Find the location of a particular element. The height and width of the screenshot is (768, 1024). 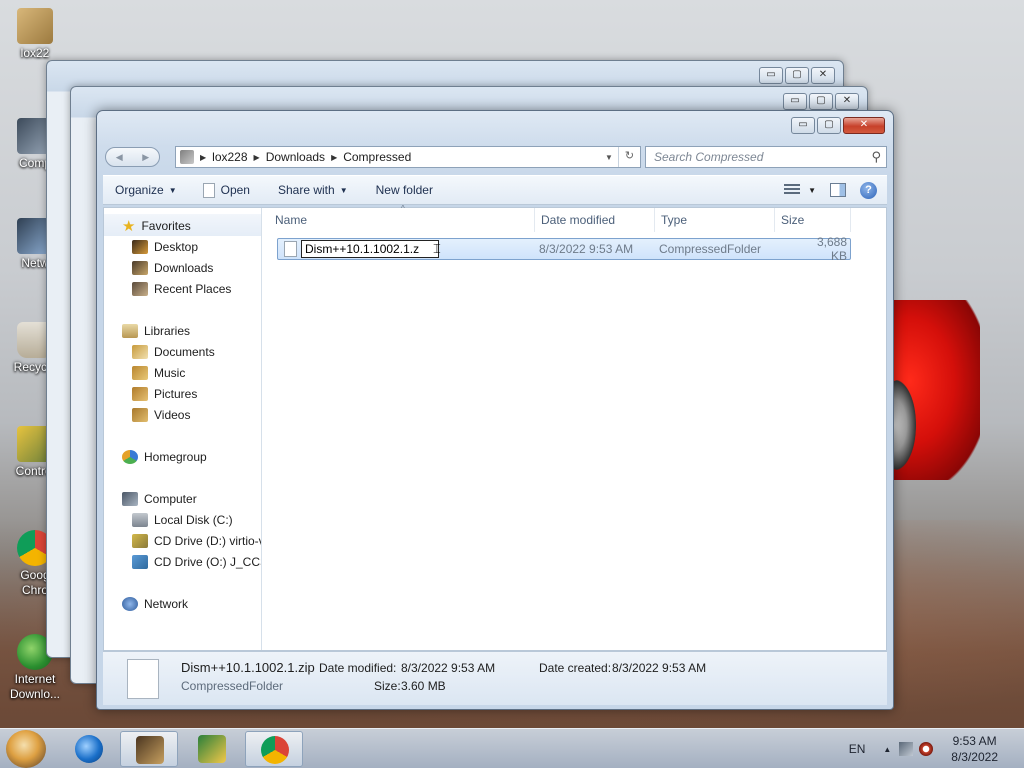

details-created-value: 8/3/2022 9:53 AM is located at coordinates (659, 668).